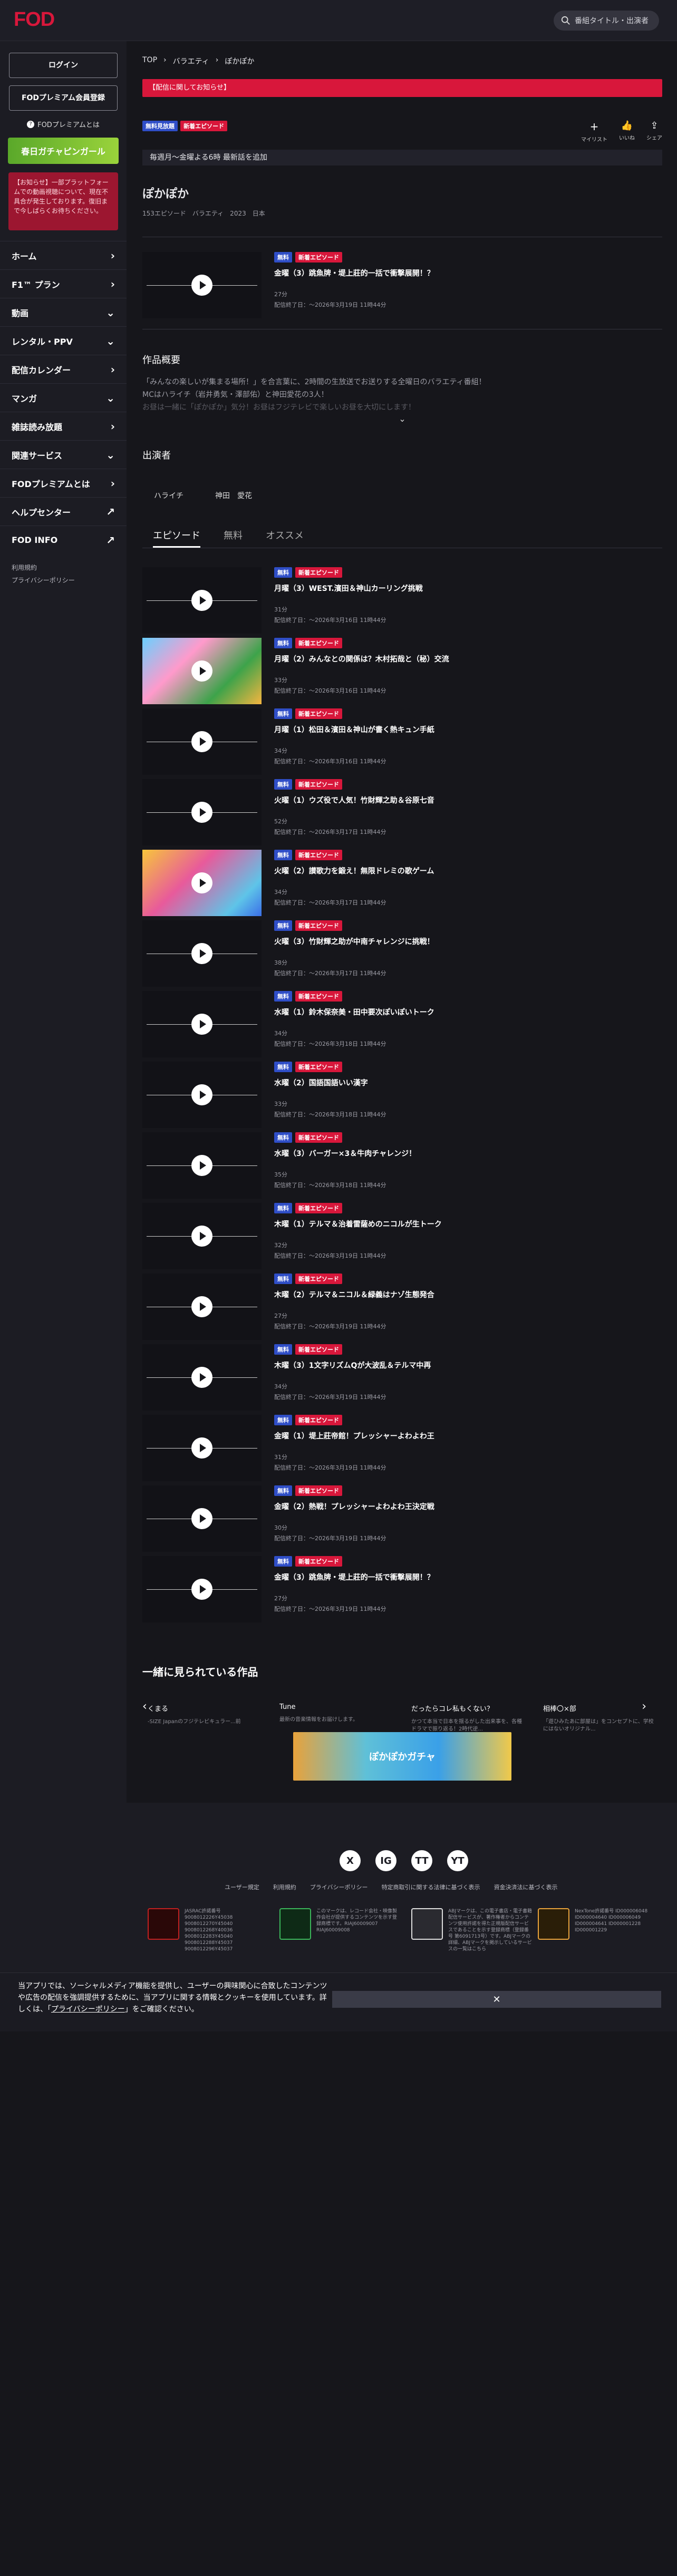  What do you see at coordinates (177, 538) in the screenshot?
I see `tab-episodes: エピソード` at bounding box center [177, 538].